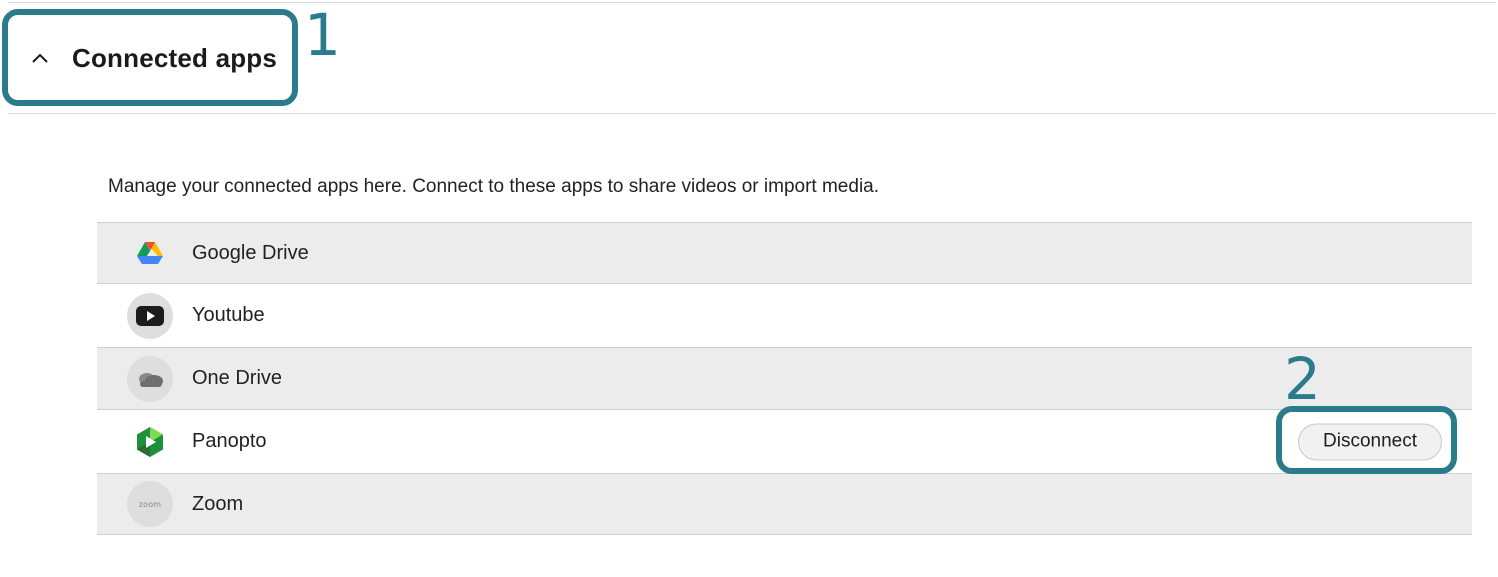 The height and width of the screenshot is (577, 1498). What do you see at coordinates (228, 315) in the screenshot?
I see `app-name: Youtube` at bounding box center [228, 315].